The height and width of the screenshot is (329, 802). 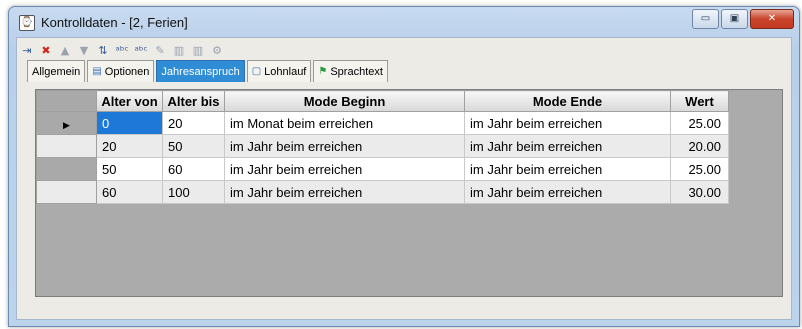 I want to click on column-header-alter-von: Alter von, so click(x=129, y=101).